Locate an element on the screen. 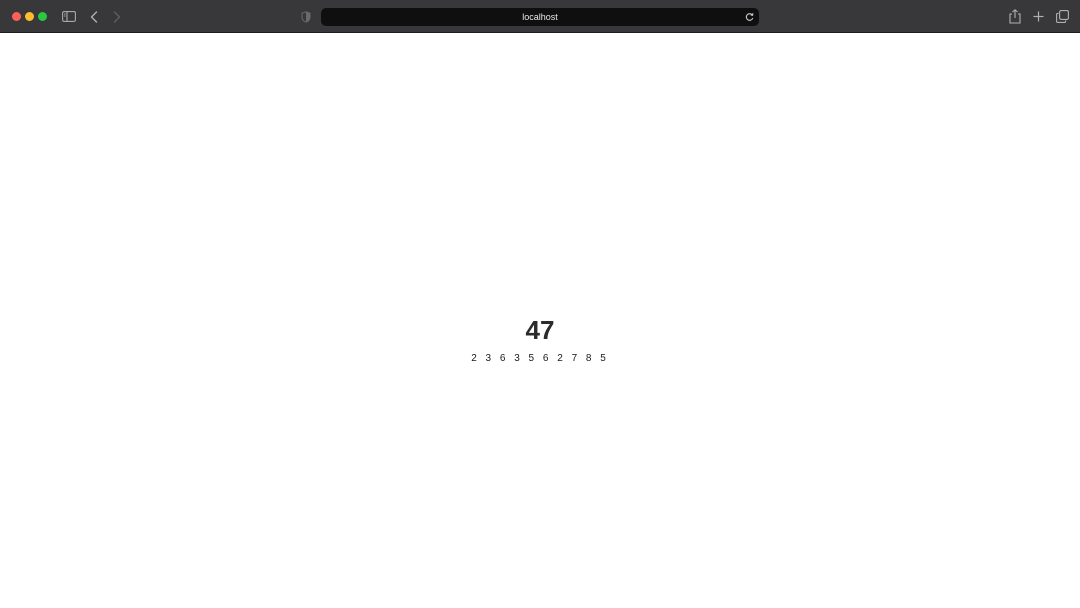 Image resolution: width=1080 pixels, height=608 pixels. address-text: localhost is located at coordinates (540, 17).